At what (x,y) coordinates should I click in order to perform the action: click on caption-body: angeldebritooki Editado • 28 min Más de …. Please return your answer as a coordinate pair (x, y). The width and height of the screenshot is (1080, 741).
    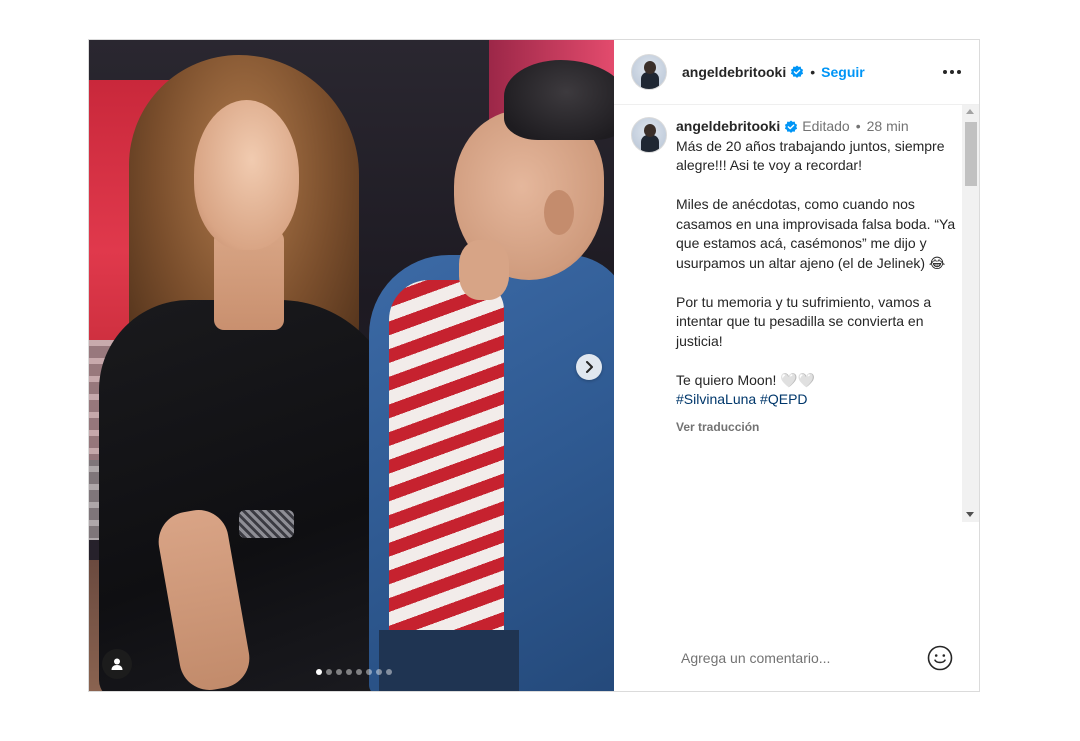
    Looking at the image, I should click on (816, 277).